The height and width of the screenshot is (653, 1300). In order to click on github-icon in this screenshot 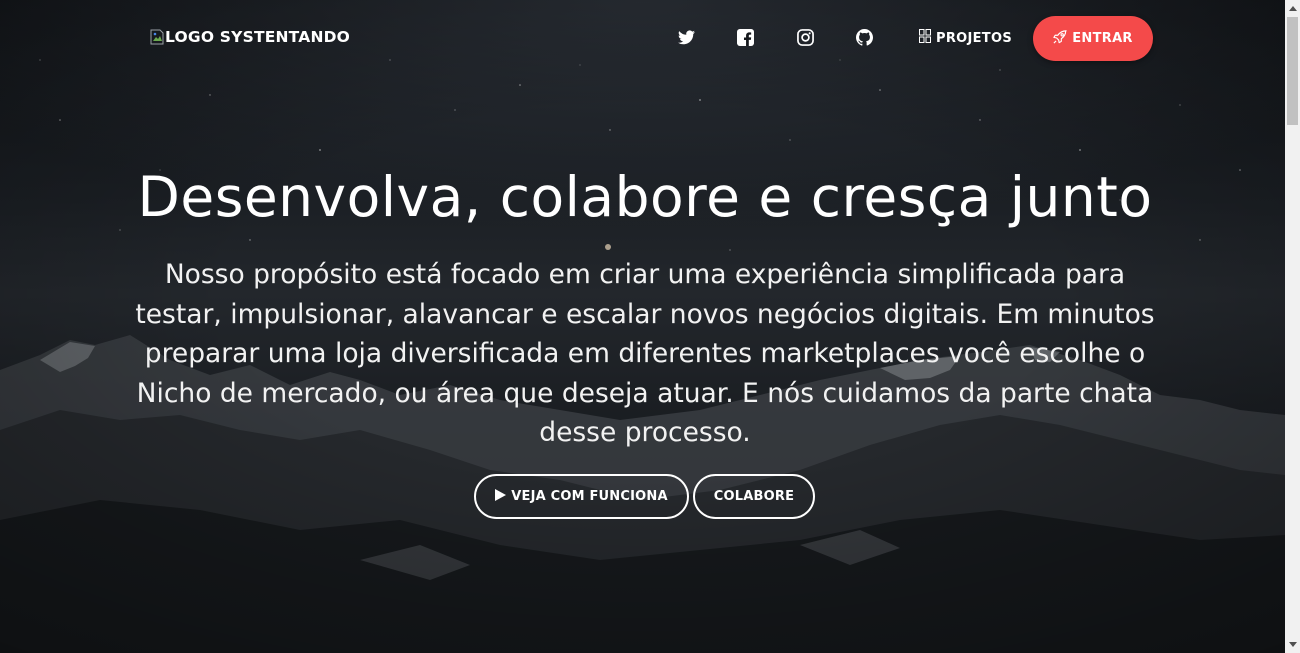, I will do `click(864, 37)`.